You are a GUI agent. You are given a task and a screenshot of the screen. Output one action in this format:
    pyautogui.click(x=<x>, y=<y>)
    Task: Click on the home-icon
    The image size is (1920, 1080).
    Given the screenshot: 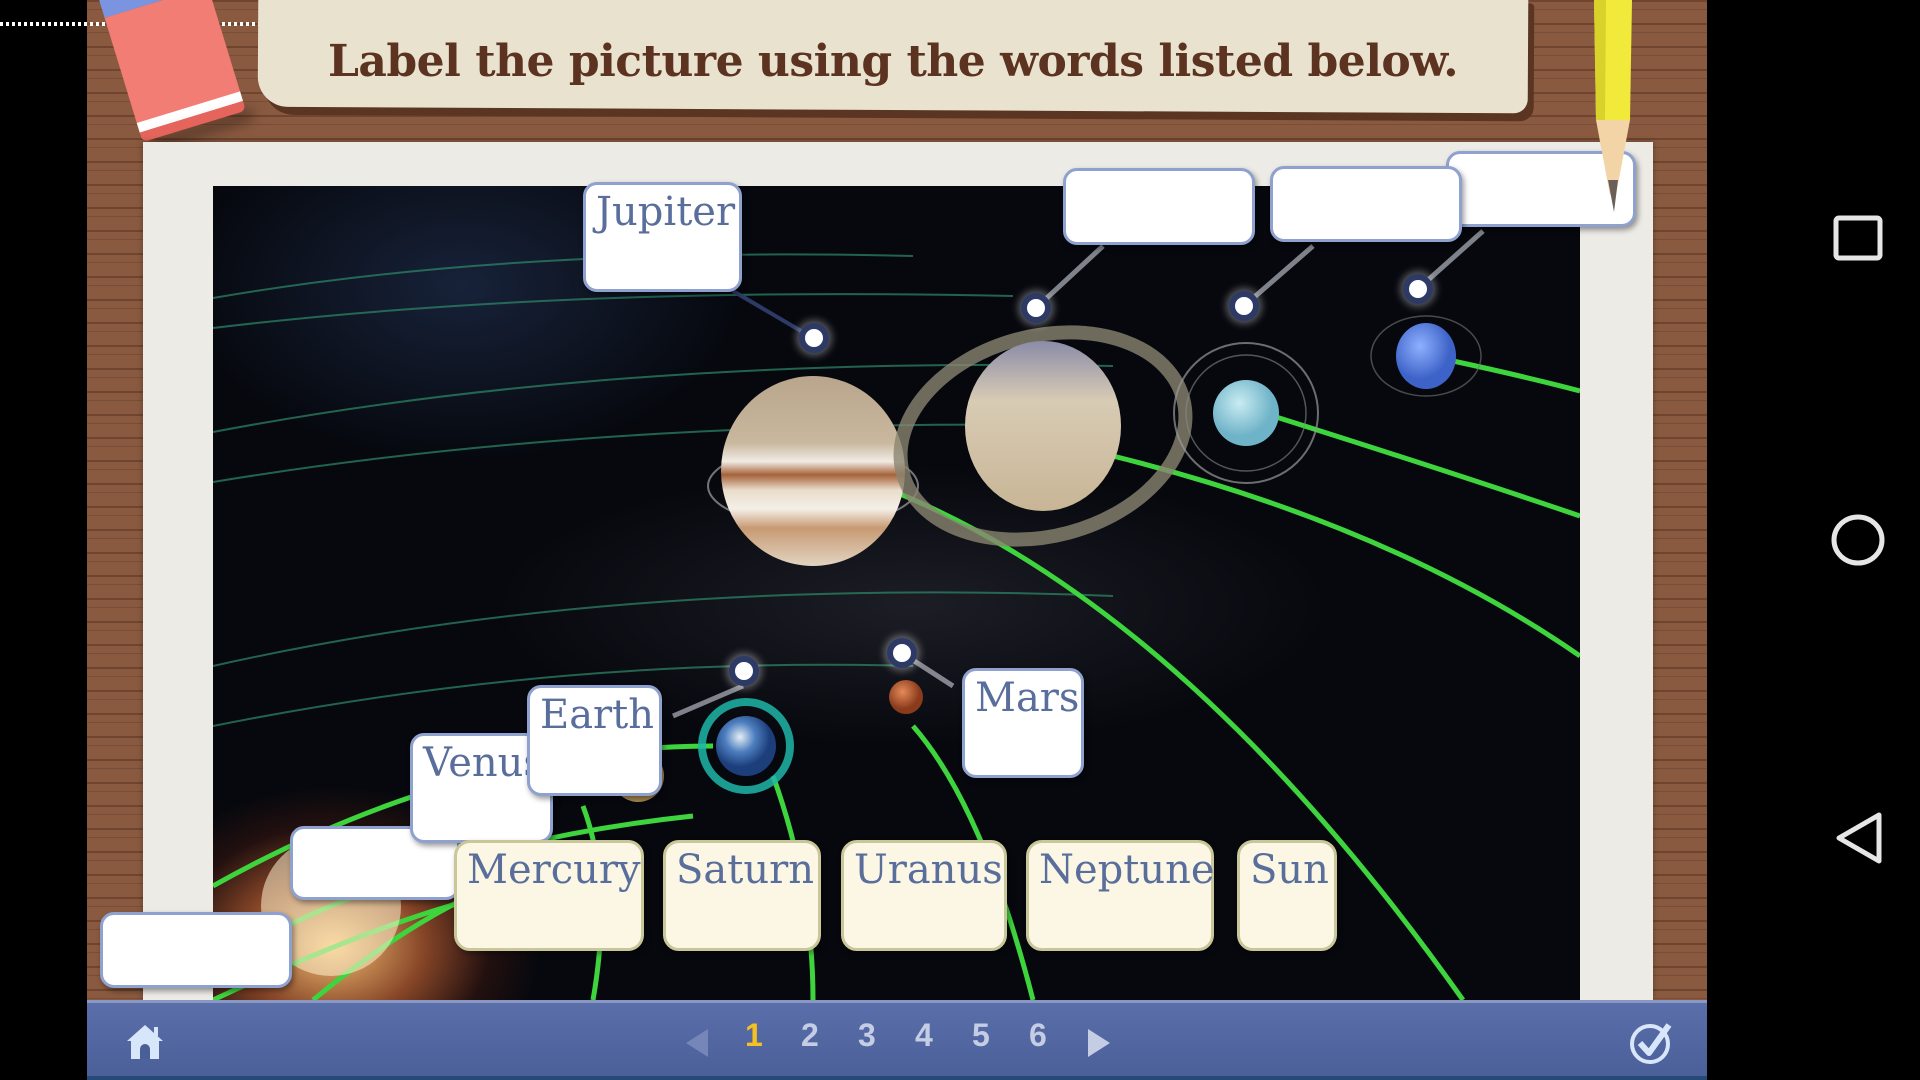 What is the action you would take?
    pyautogui.click(x=145, y=1043)
    